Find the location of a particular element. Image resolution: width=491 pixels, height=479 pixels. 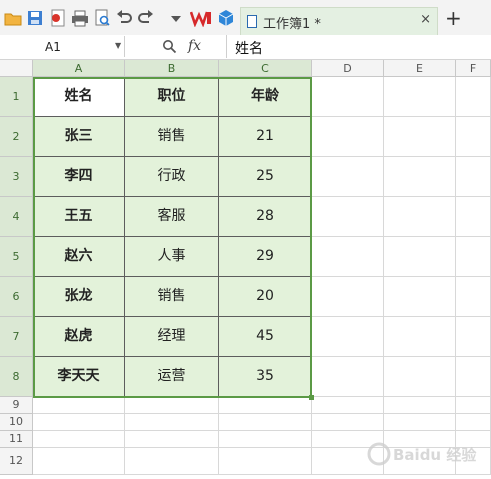

table-cell: 李四 is located at coordinates (79, 177).